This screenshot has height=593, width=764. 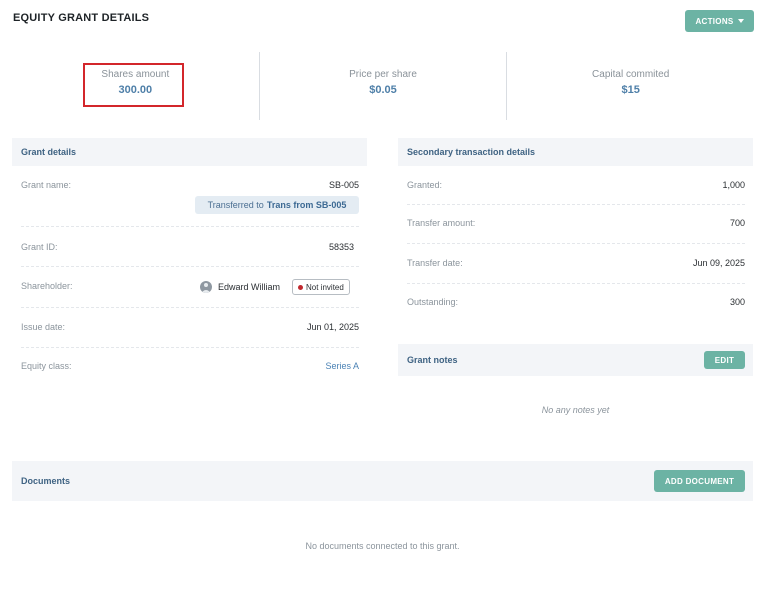 I want to click on documents-header: Documents, so click(x=382, y=481).